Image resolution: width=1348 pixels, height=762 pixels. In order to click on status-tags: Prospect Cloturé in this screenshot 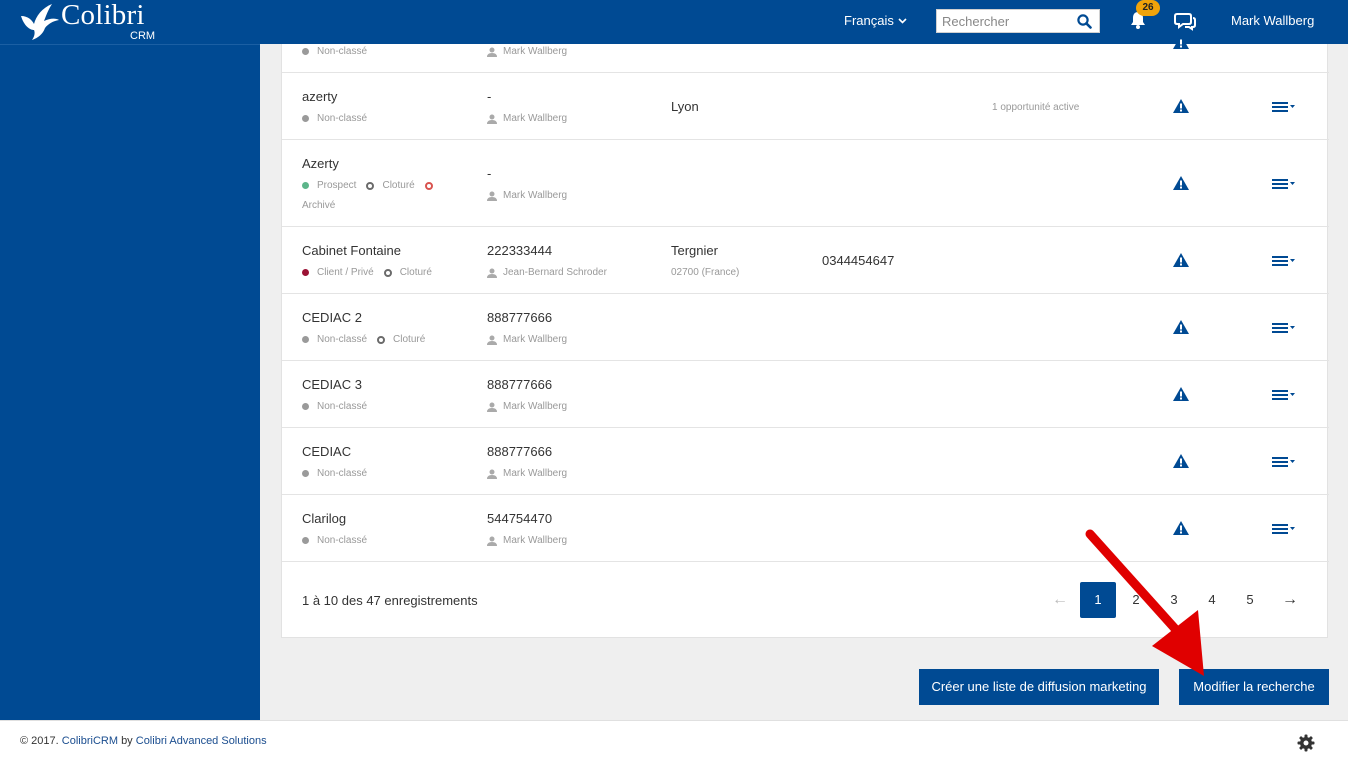, I will do `click(371, 185)`.